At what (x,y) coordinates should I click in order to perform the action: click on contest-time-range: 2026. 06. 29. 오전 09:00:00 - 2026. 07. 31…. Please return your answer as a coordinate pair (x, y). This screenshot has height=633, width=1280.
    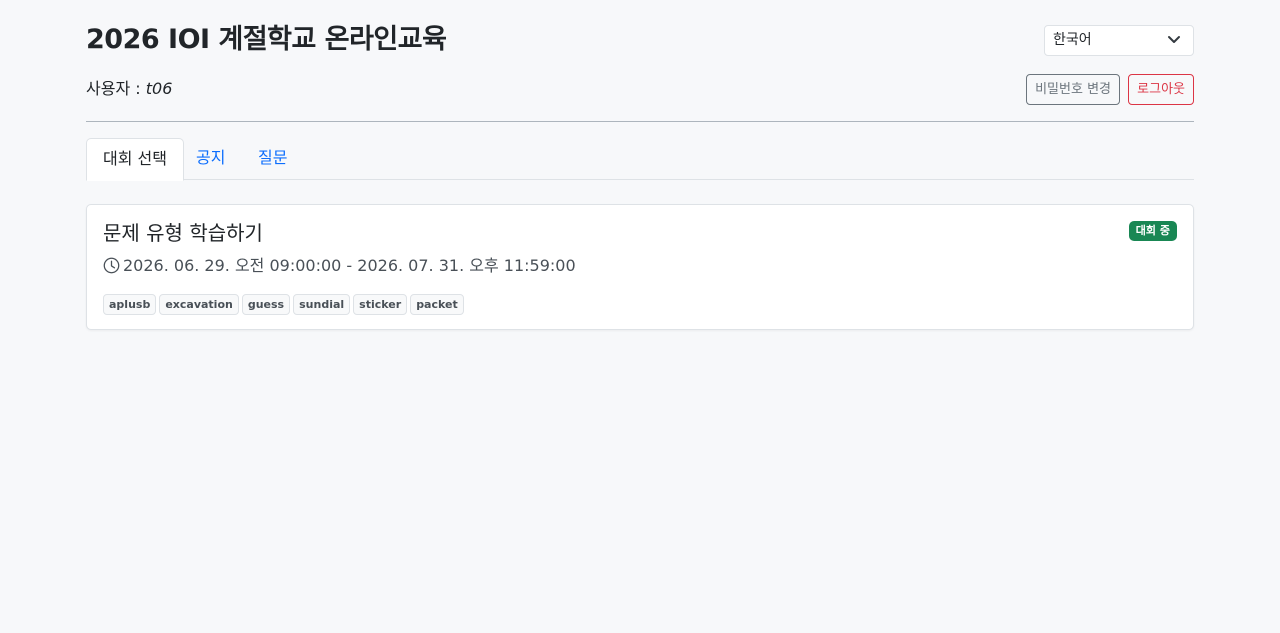
    Looking at the image, I should click on (349, 265).